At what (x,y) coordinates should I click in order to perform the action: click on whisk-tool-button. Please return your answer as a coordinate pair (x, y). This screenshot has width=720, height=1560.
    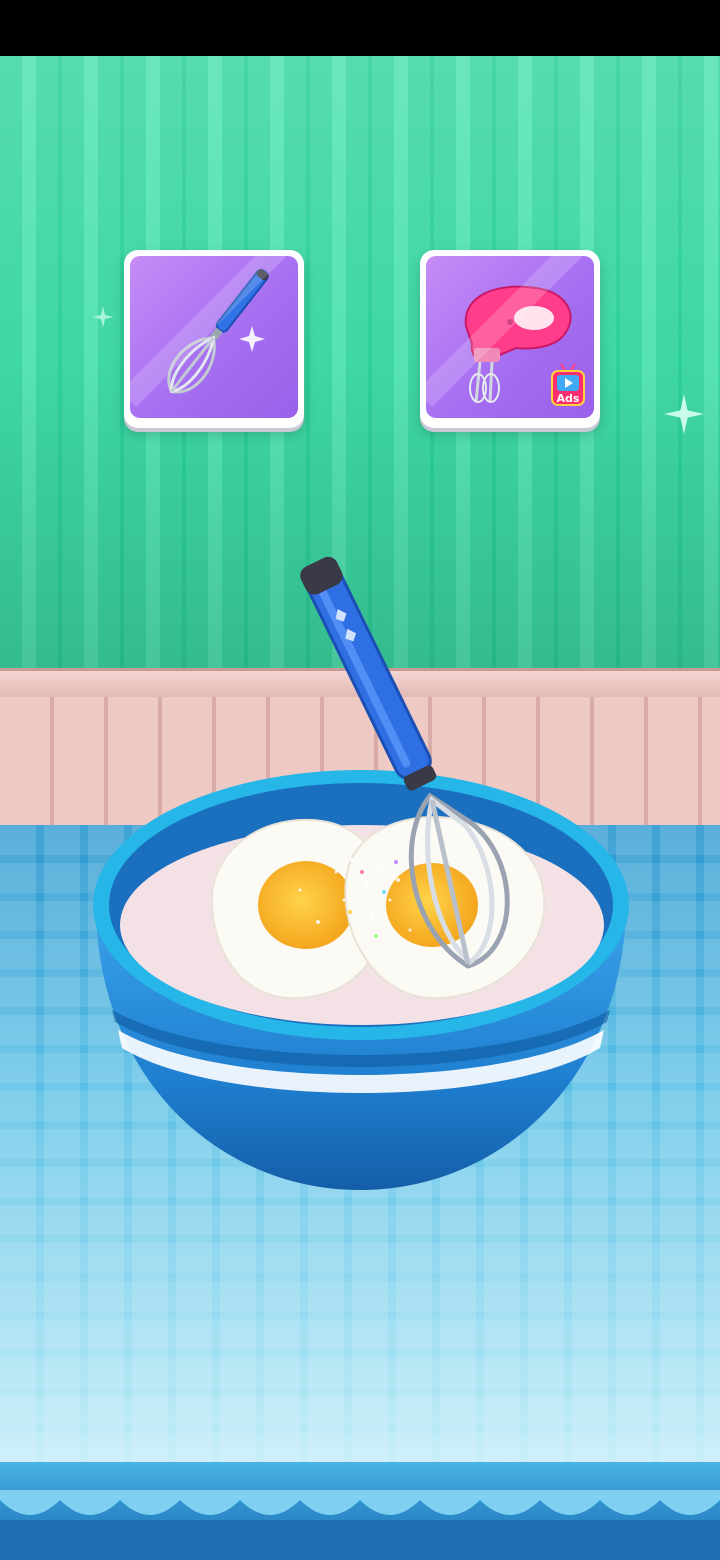
    Looking at the image, I should click on (214, 339).